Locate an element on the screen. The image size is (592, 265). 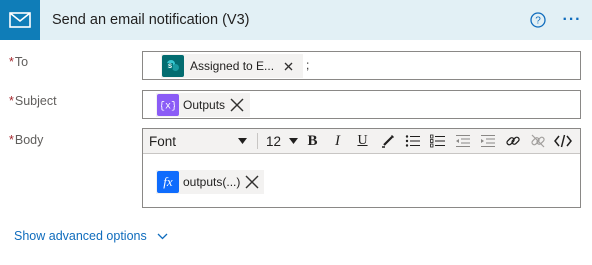
bulleted-list-icon is located at coordinates (412, 141).